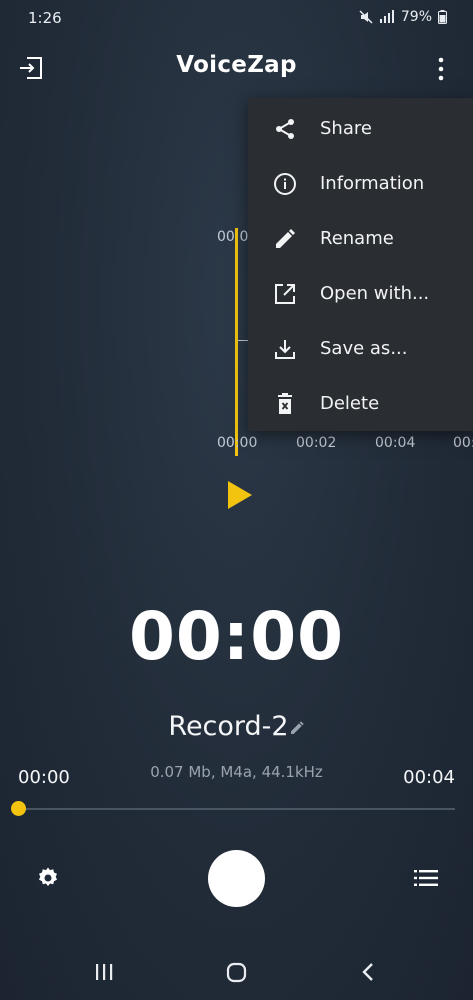 The image size is (473, 1000). I want to click on download-icon, so click(285, 349).